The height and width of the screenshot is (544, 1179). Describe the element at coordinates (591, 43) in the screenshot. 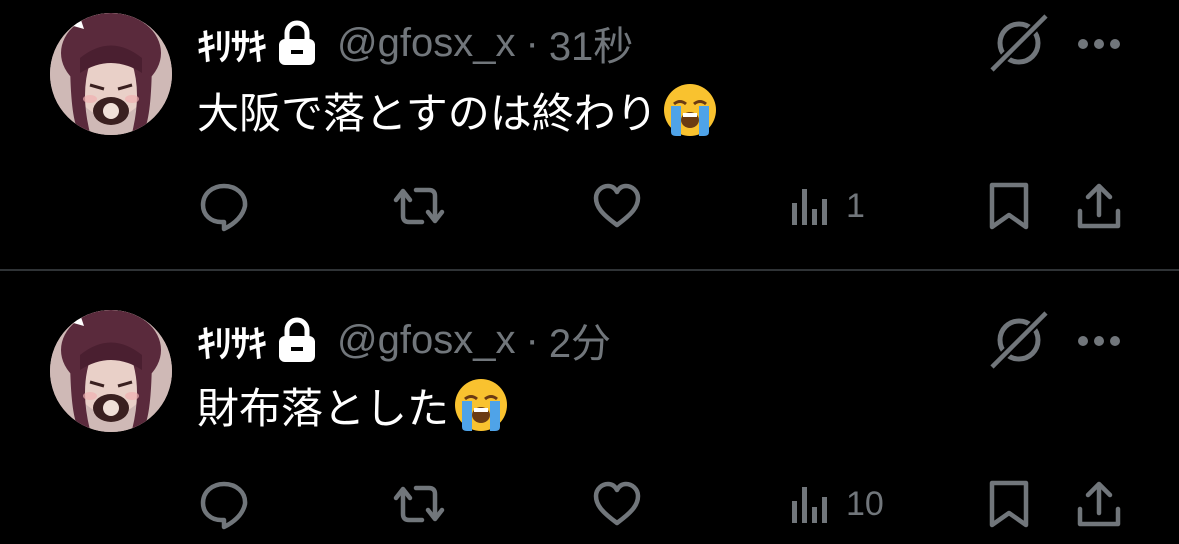

I see `timestamp: 31秒` at that location.